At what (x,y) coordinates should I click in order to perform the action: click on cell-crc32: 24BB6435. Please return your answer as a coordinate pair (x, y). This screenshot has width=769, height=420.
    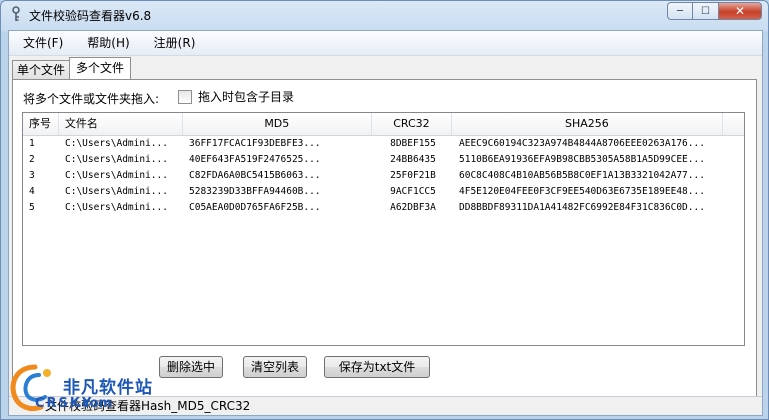
    Looking at the image, I should click on (413, 159).